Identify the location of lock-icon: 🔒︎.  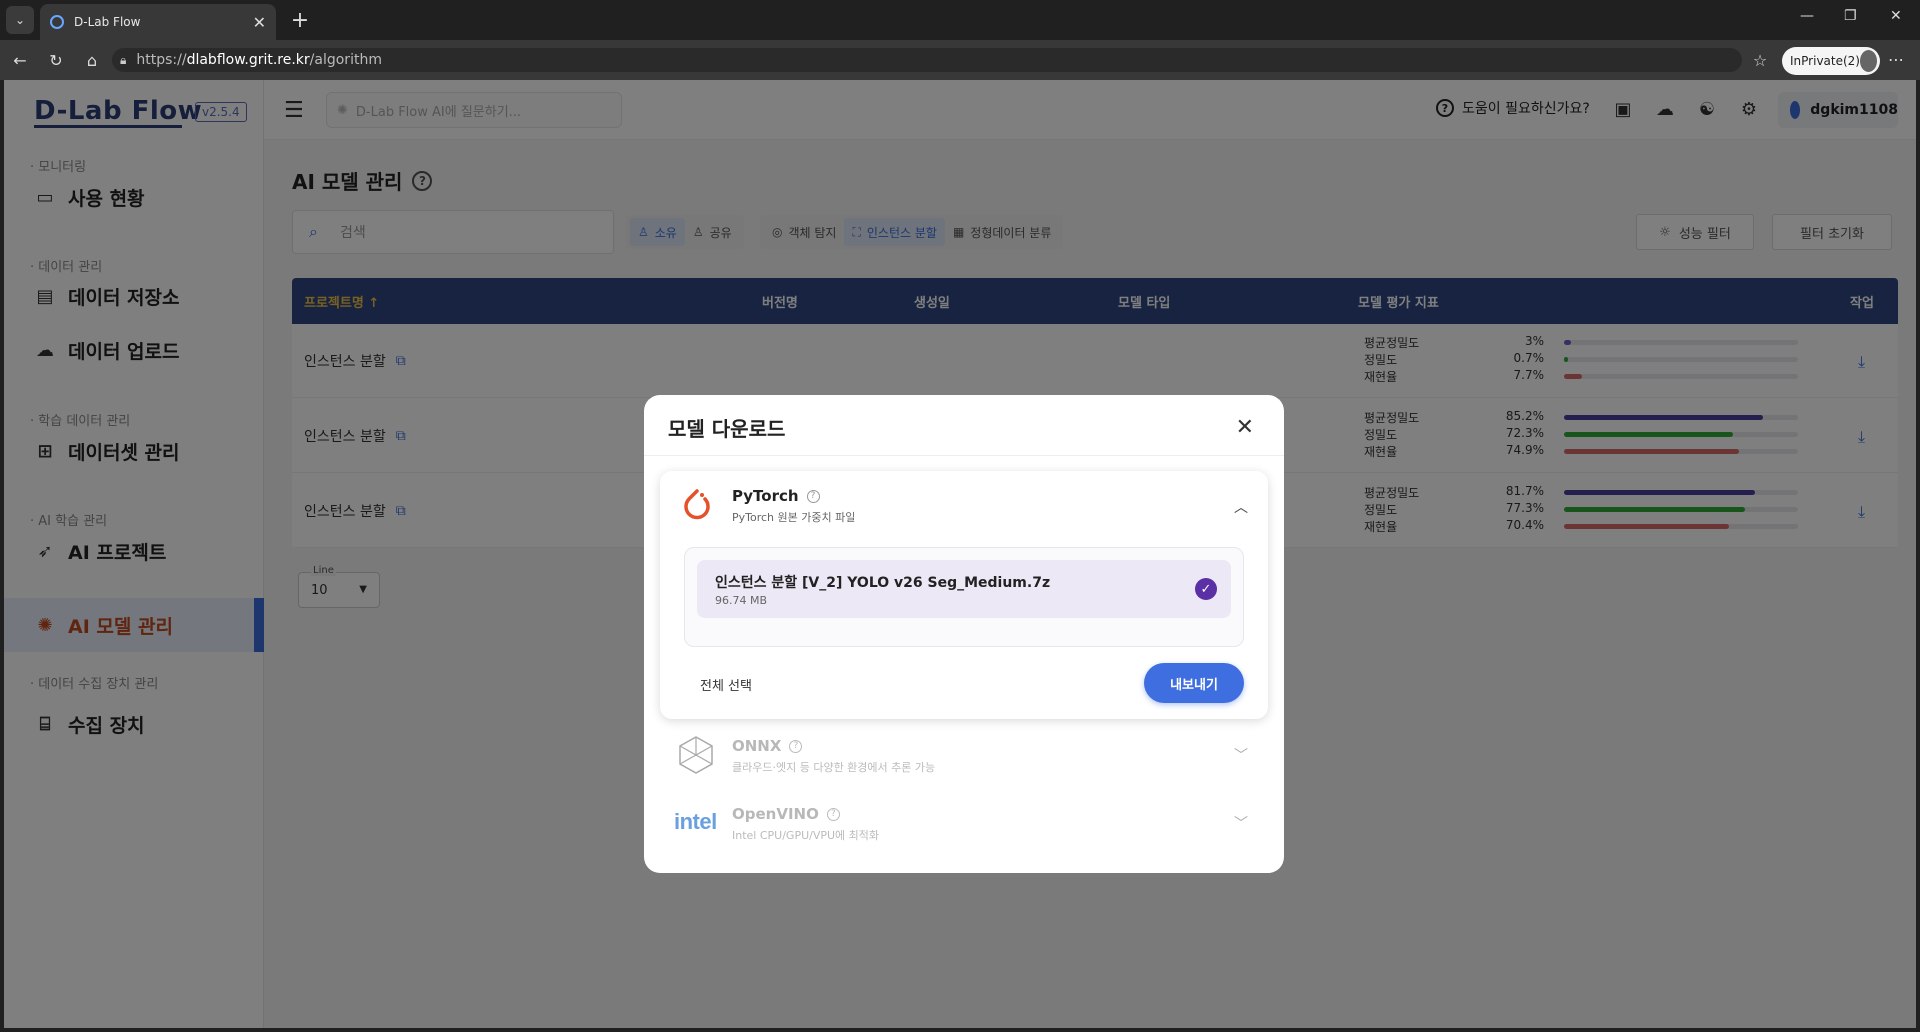
(123, 59).